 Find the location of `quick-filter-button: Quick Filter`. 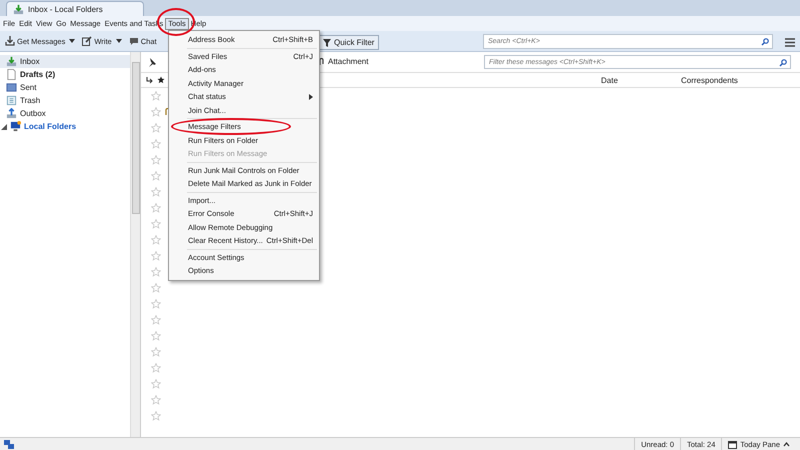

quick-filter-button: Quick Filter is located at coordinates (349, 42).